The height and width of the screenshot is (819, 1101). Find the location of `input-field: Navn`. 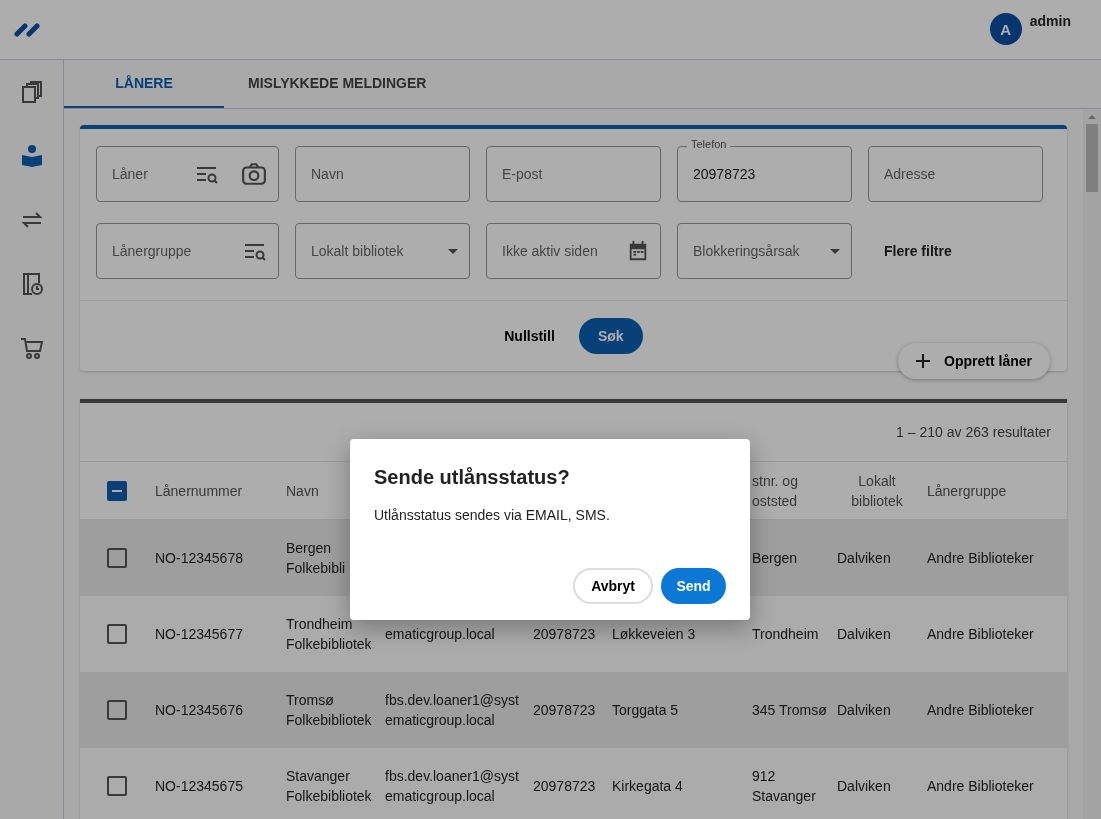

input-field: Navn is located at coordinates (382, 174).